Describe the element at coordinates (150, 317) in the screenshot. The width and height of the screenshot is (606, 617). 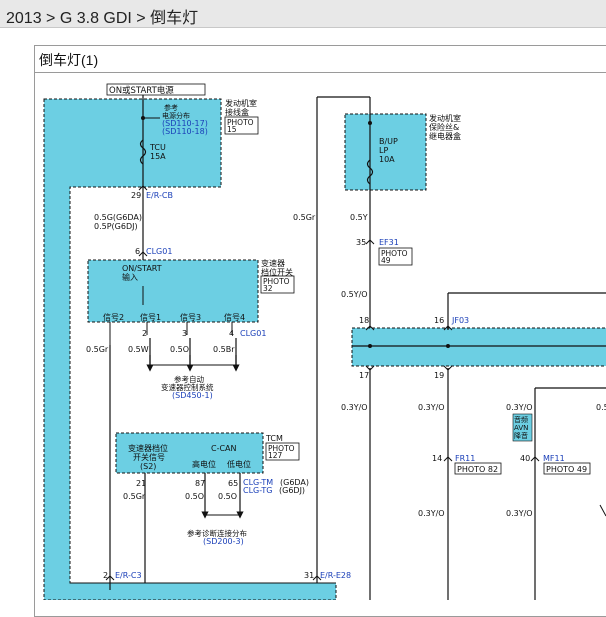
I see `signal-1-label: 信号1` at that location.